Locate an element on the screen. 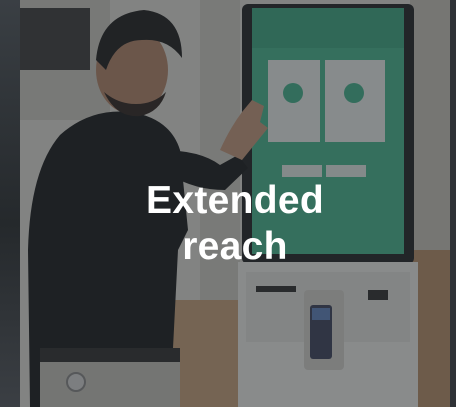 Image resolution: width=456 pixels, height=407 pixels. previous-slide-edge is located at coordinates (10, 203).